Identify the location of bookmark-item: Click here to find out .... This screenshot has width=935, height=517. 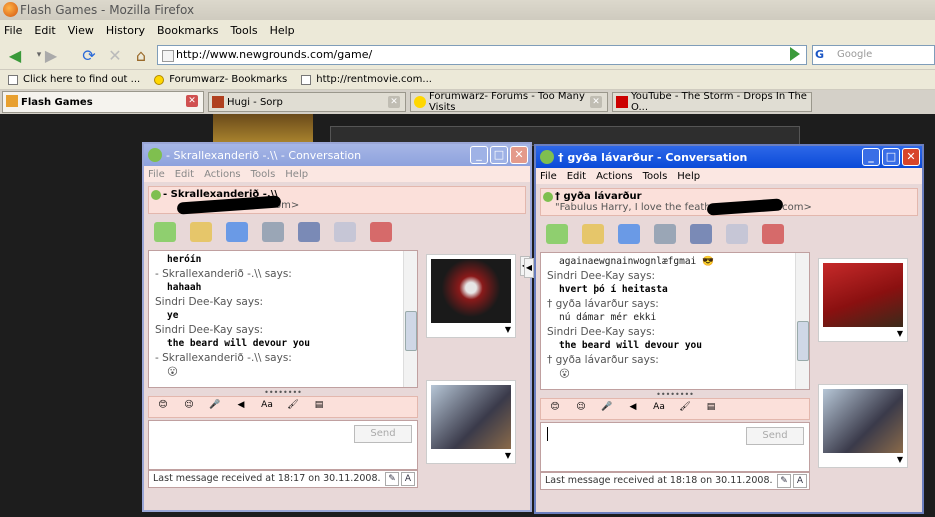
(74, 79).